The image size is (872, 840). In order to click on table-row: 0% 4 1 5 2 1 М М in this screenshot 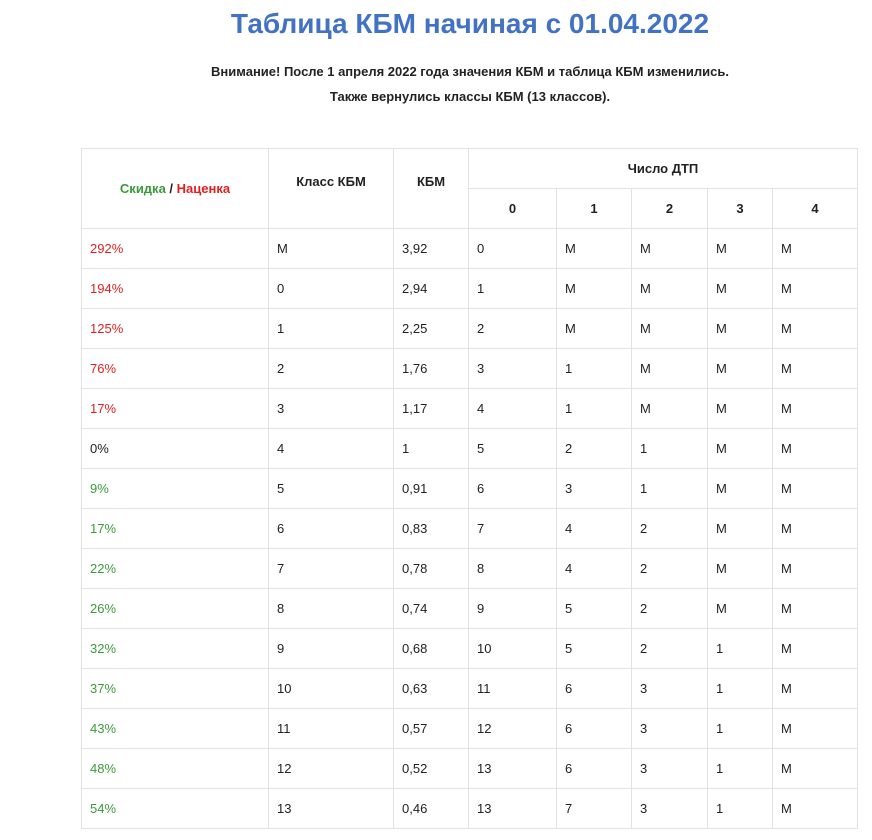, I will do `click(469, 448)`.